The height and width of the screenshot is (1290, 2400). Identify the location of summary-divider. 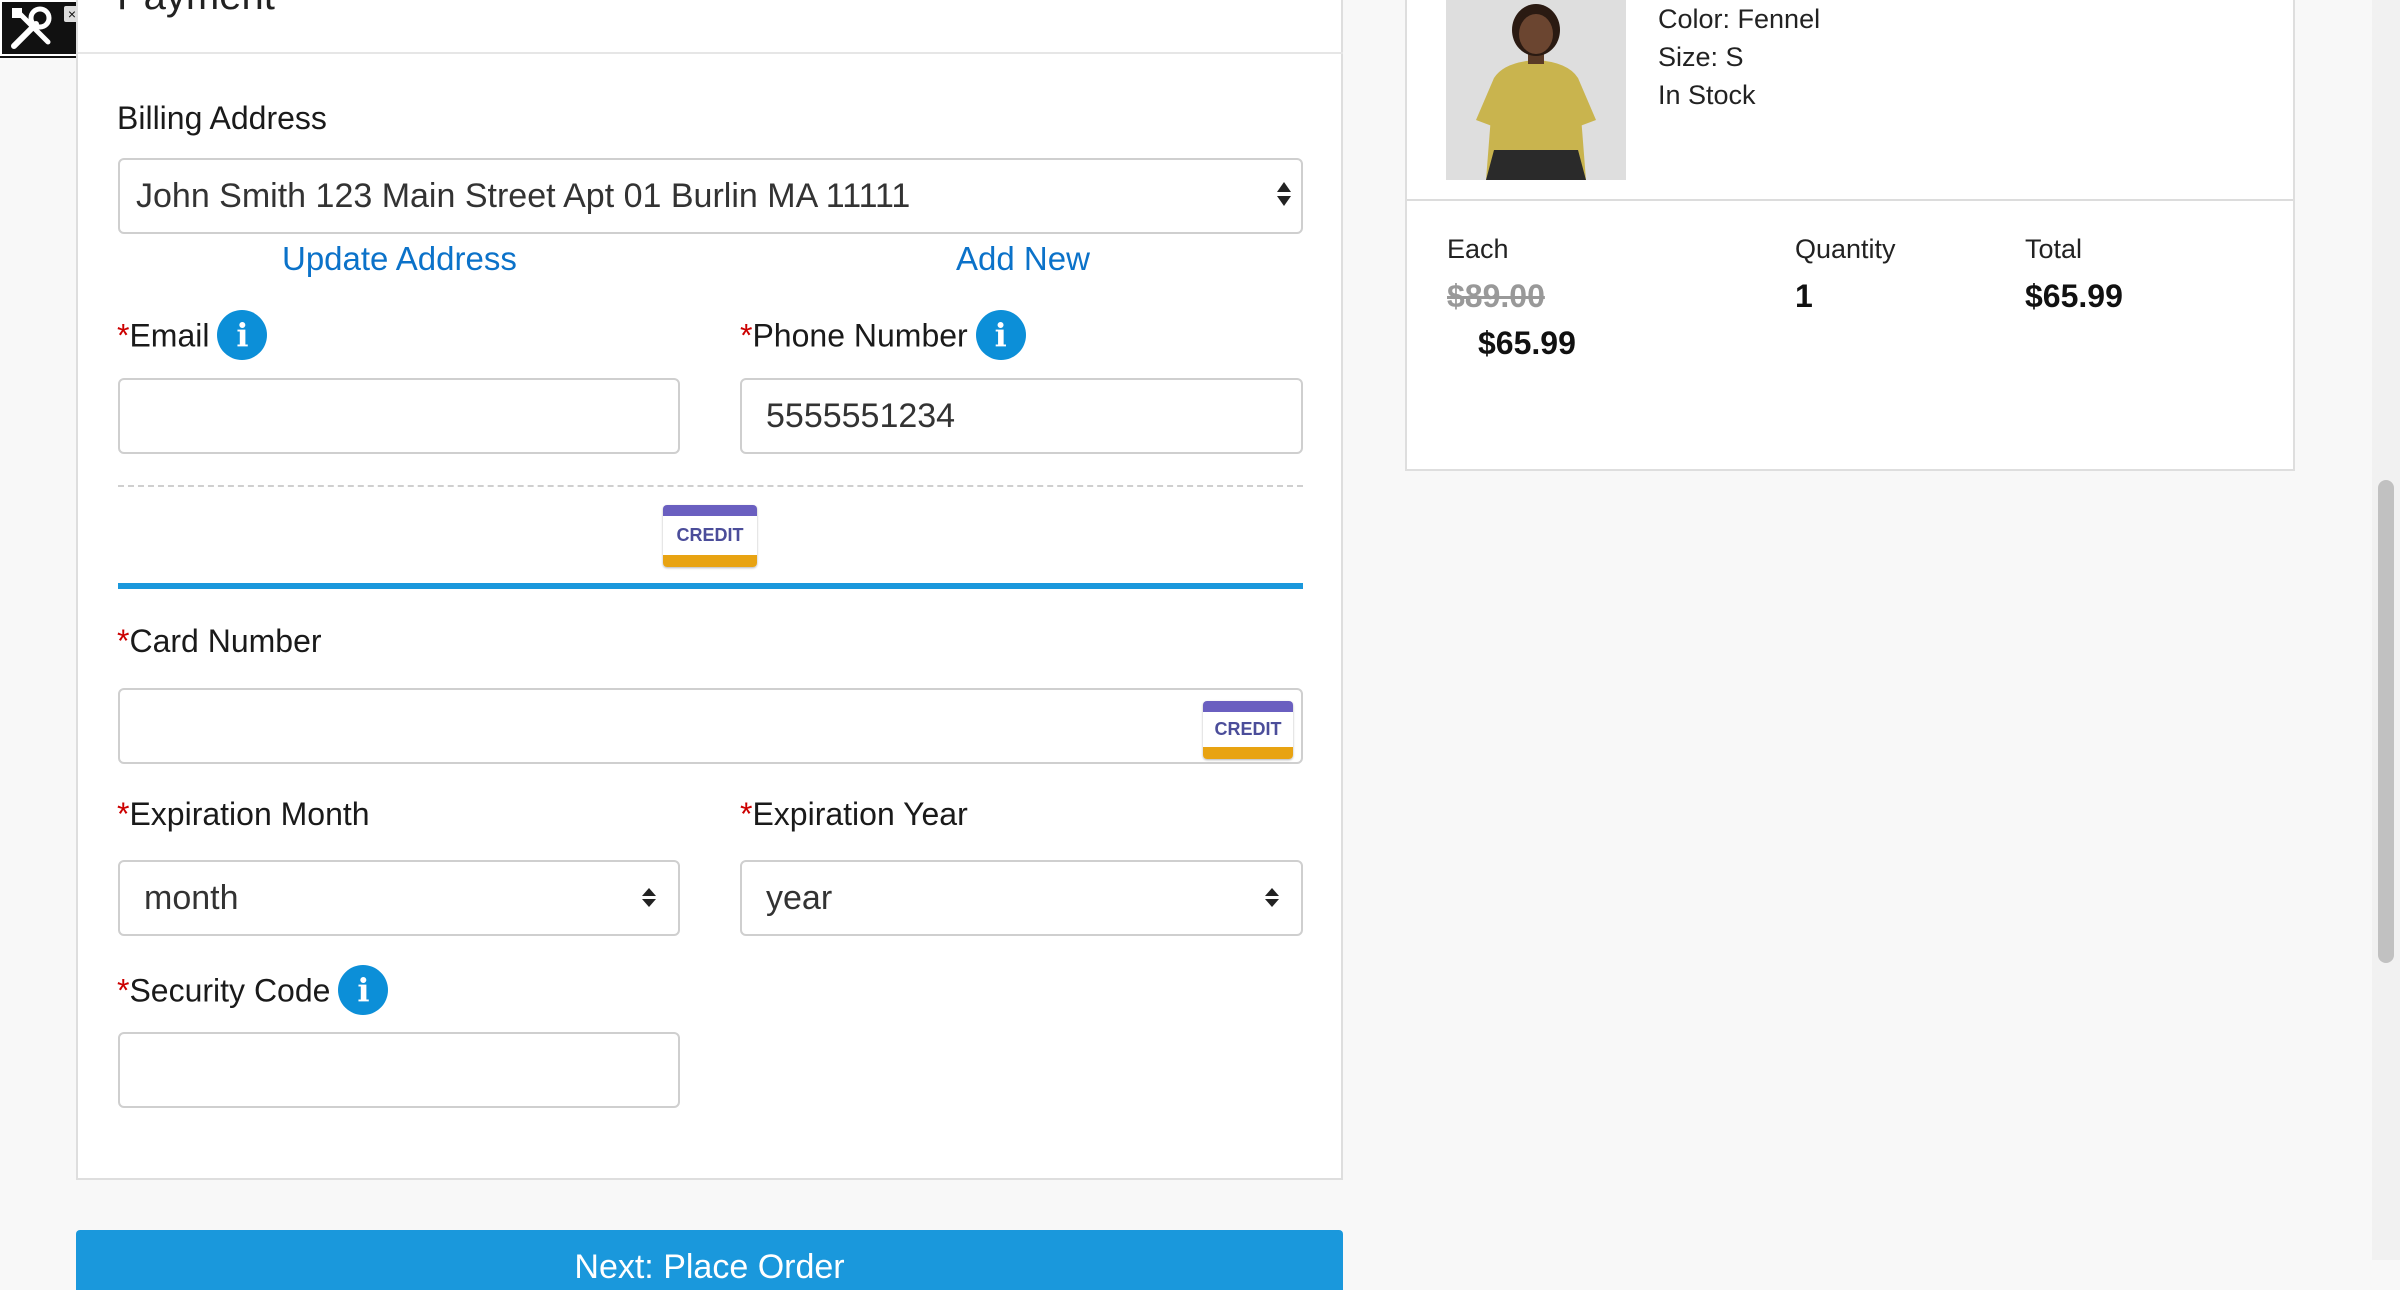
(1850, 200).